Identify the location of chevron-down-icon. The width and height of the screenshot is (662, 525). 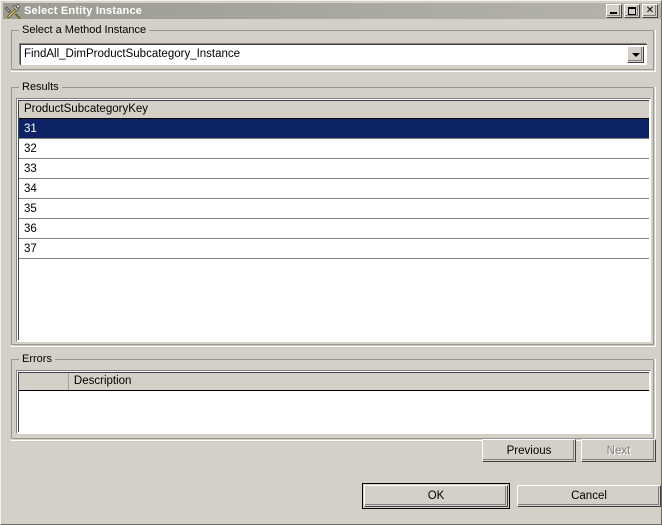
(635, 54).